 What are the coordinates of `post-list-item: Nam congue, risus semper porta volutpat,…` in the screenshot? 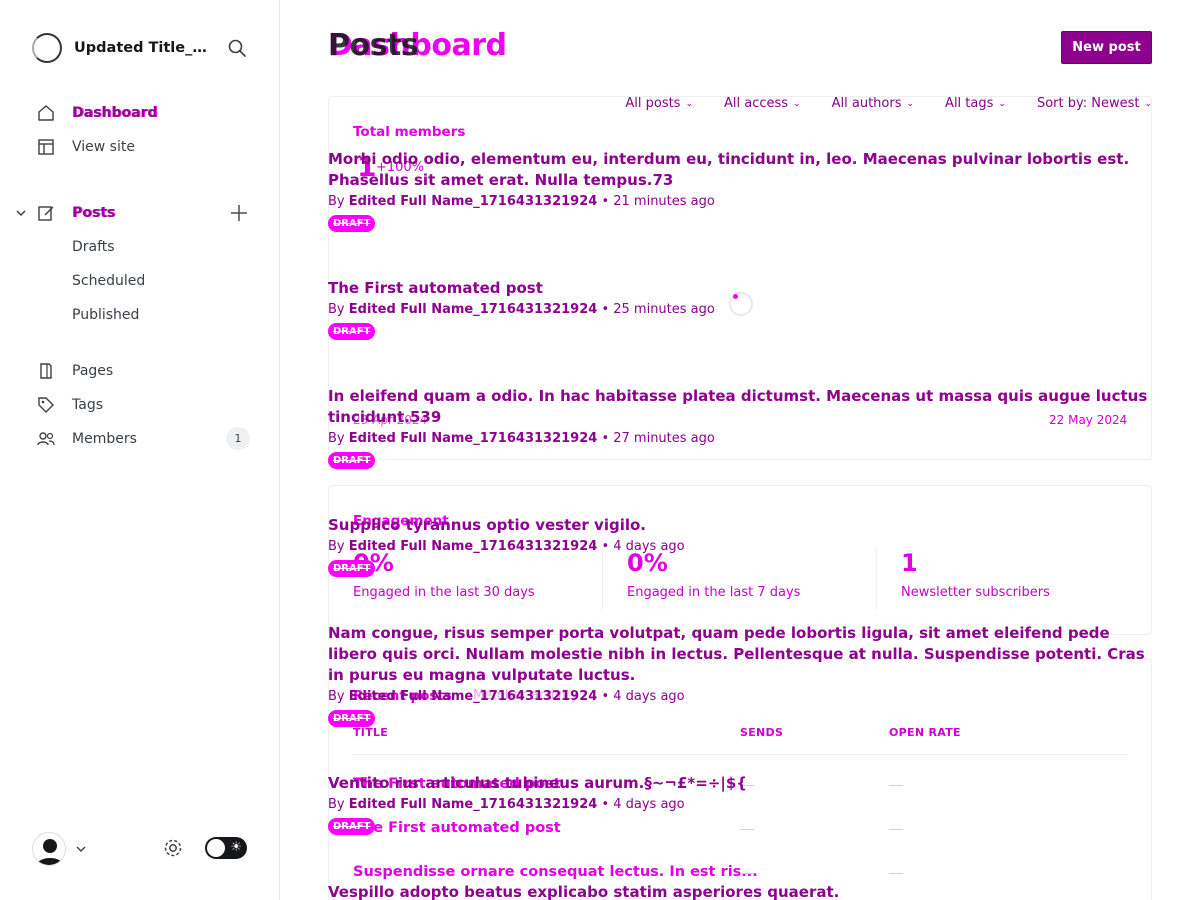 It's located at (740, 675).